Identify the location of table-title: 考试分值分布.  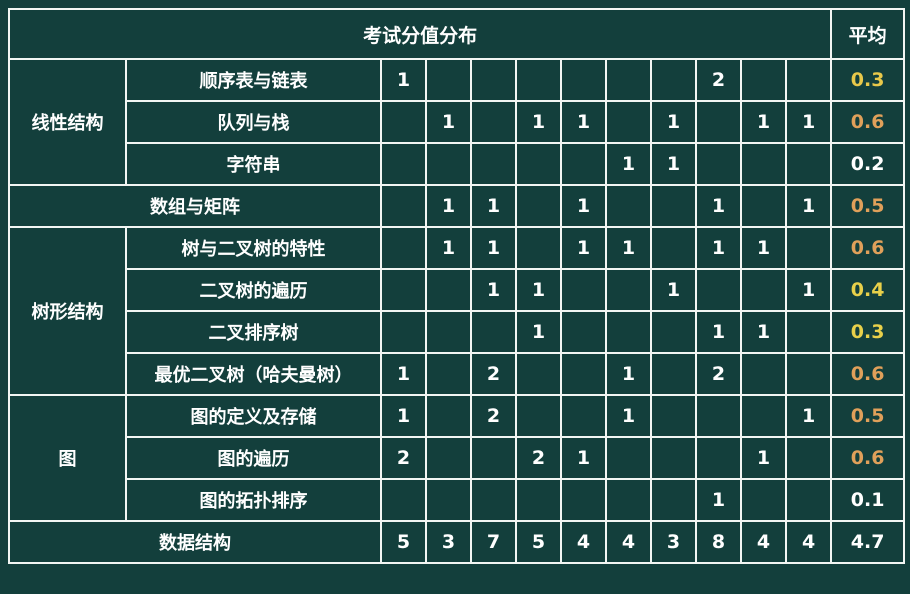
(420, 34).